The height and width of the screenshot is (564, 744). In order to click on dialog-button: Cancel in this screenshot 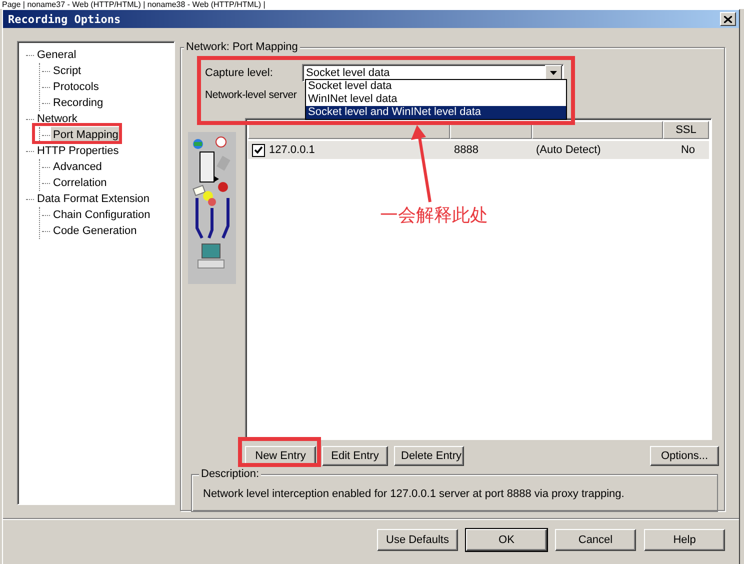, I will do `click(595, 540)`.